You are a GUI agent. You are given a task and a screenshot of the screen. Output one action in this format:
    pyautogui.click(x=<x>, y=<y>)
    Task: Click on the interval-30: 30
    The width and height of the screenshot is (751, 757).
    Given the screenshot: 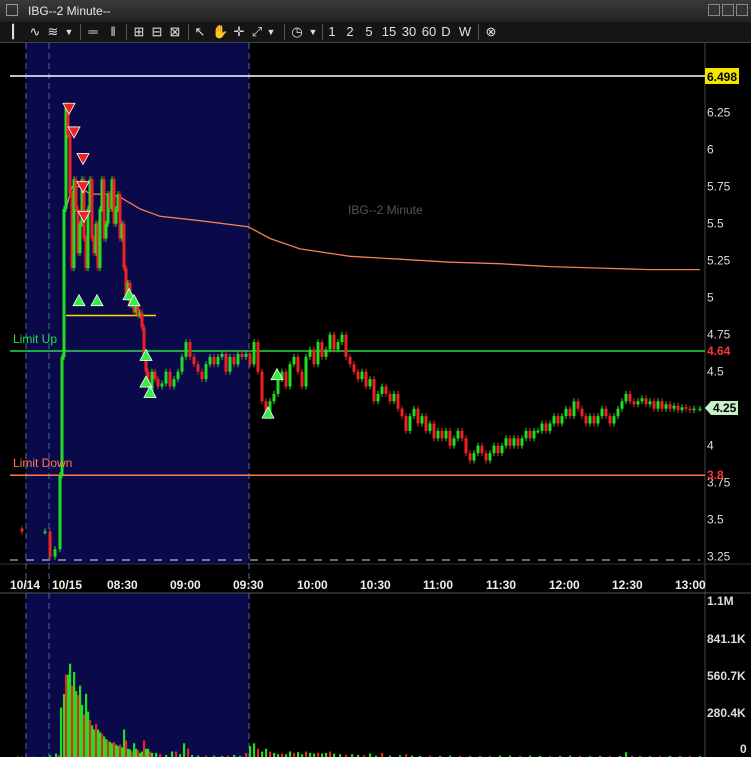 What is the action you would take?
    pyautogui.click(x=409, y=32)
    